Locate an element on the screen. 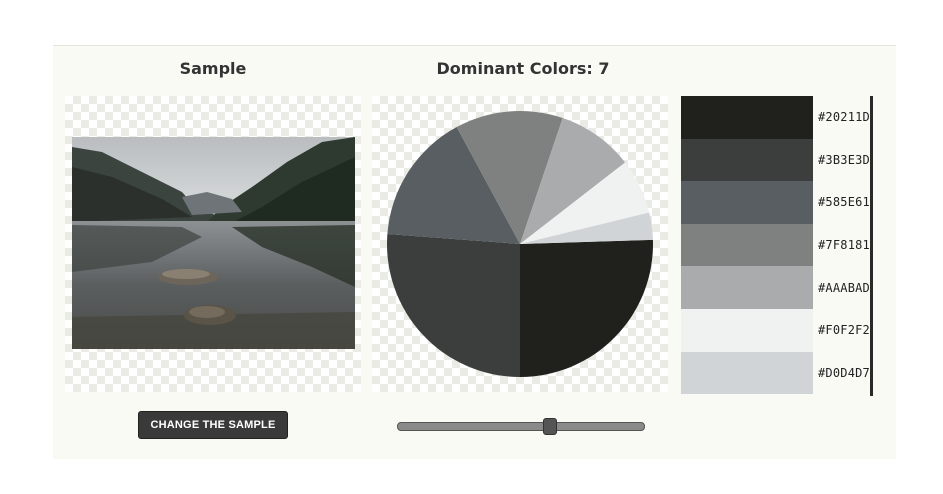 The height and width of the screenshot is (494, 943). palette-row: #7F8181 is located at coordinates (782, 245).